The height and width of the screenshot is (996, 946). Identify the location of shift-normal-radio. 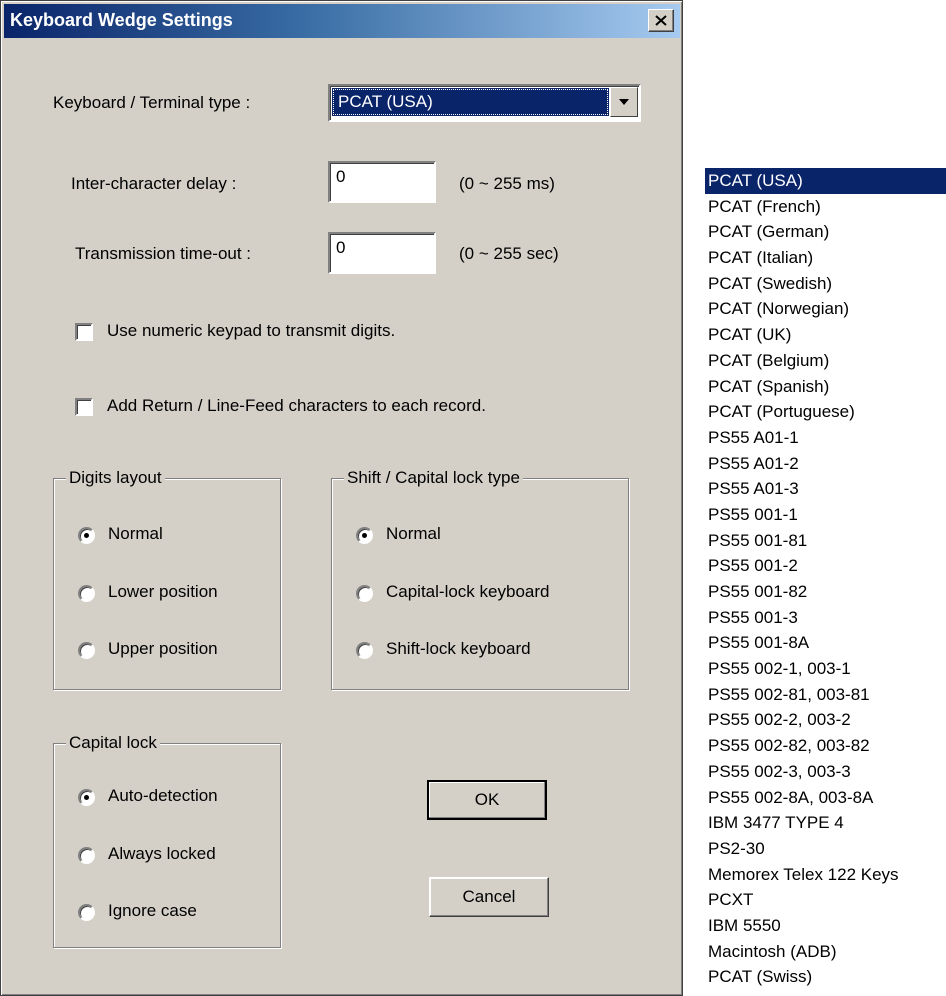
(364, 535).